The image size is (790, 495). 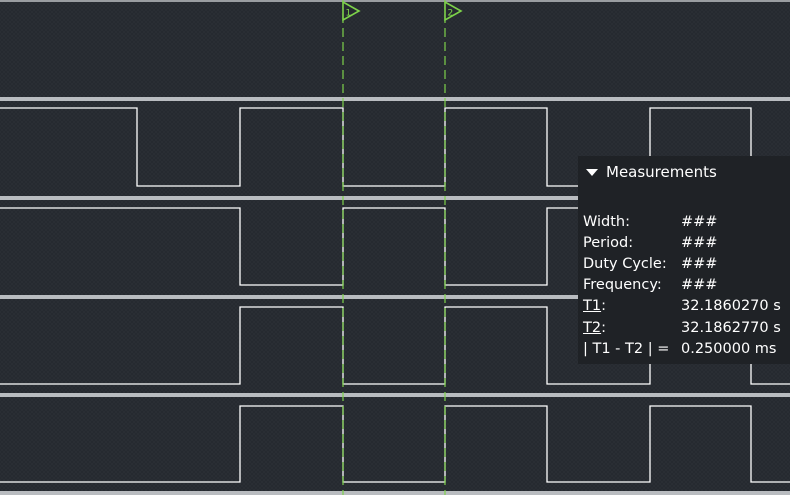 What do you see at coordinates (731, 306) in the screenshot?
I see `t1-value: 32.1860270 s` at bounding box center [731, 306].